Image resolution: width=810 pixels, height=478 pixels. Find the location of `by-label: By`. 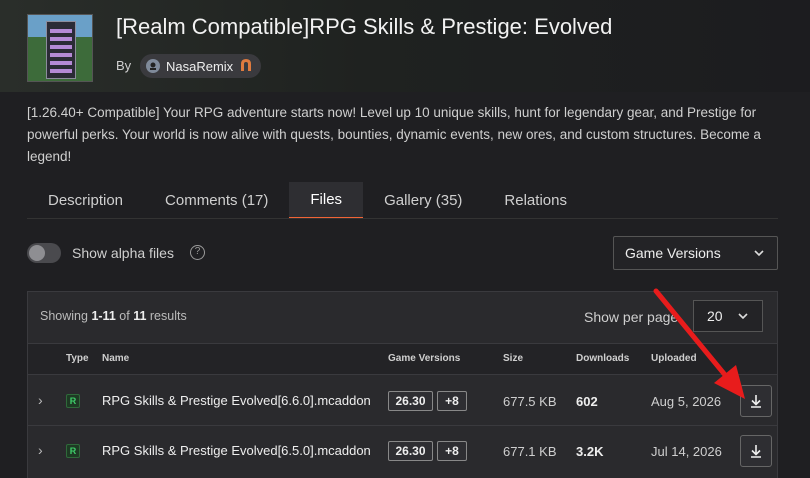

by-label: By is located at coordinates (124, 65).